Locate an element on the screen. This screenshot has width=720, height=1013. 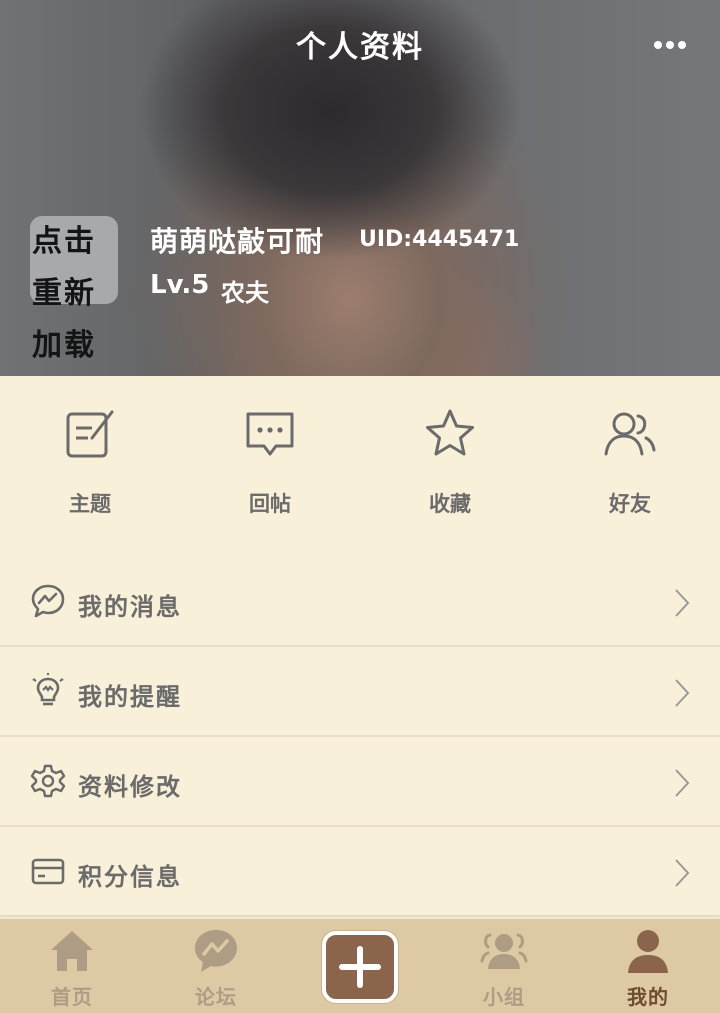
action-topics-label: 主题 is located at coordinates (90, 504).